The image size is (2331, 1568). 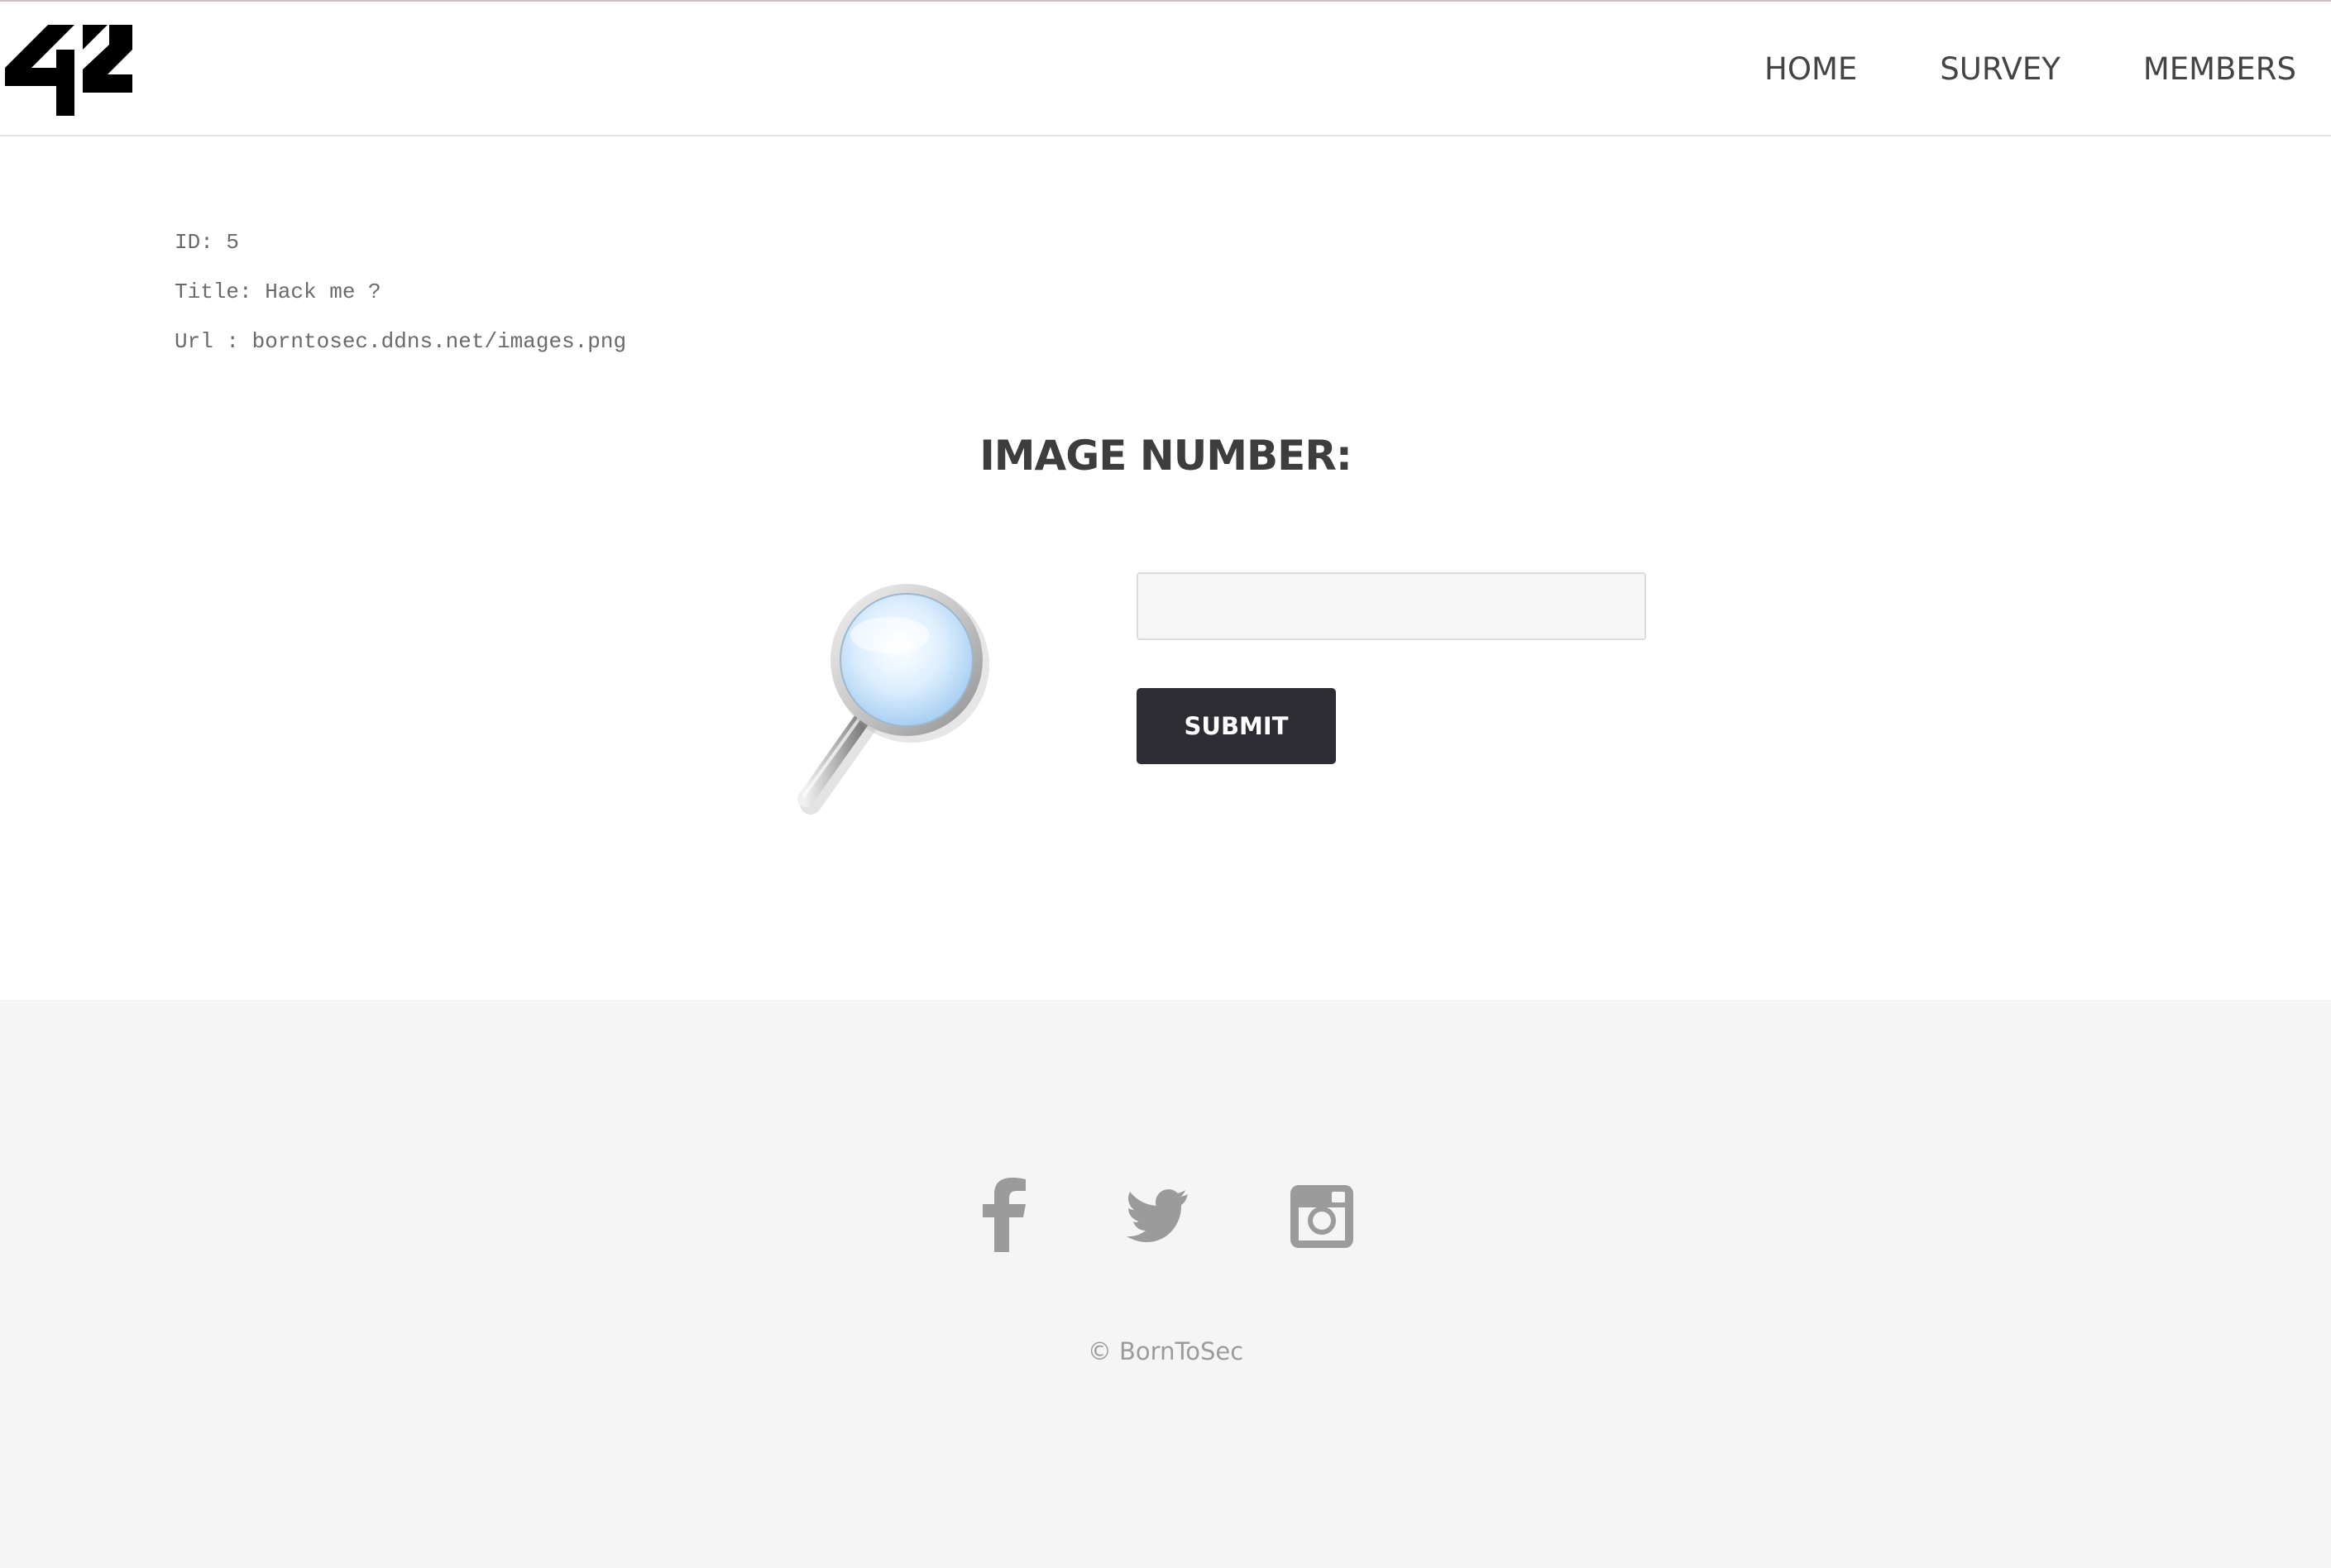 I want to click on site-header: HOME SURVEY MEMBERS, so click(x=1165, y=68).